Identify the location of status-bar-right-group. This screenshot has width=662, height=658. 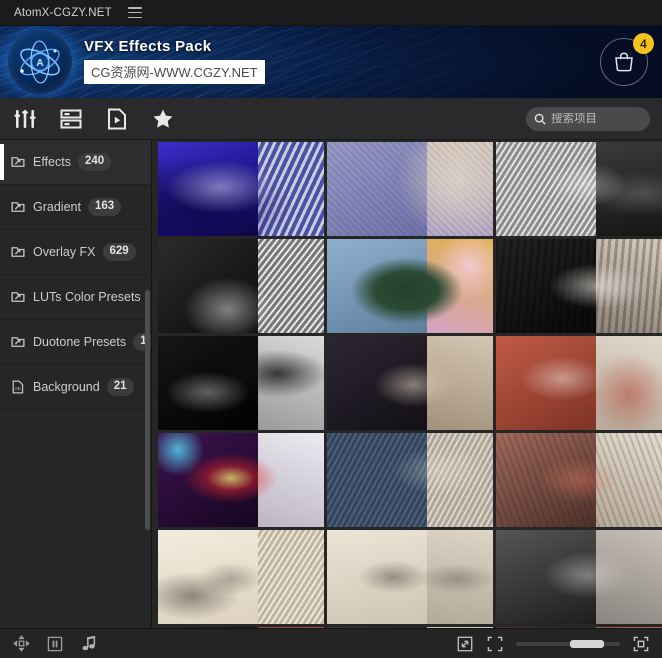
(553, 644).